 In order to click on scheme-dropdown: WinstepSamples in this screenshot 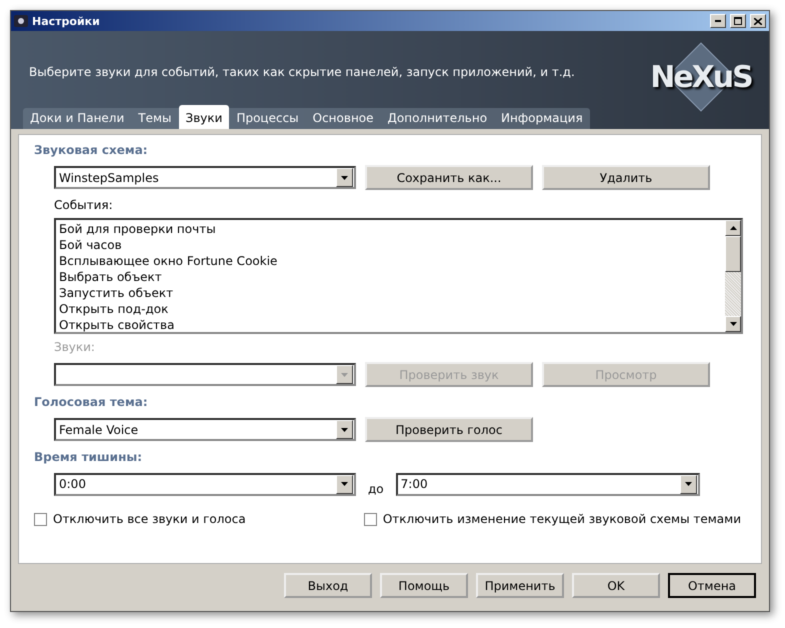, I will do `click(205, 177)`.